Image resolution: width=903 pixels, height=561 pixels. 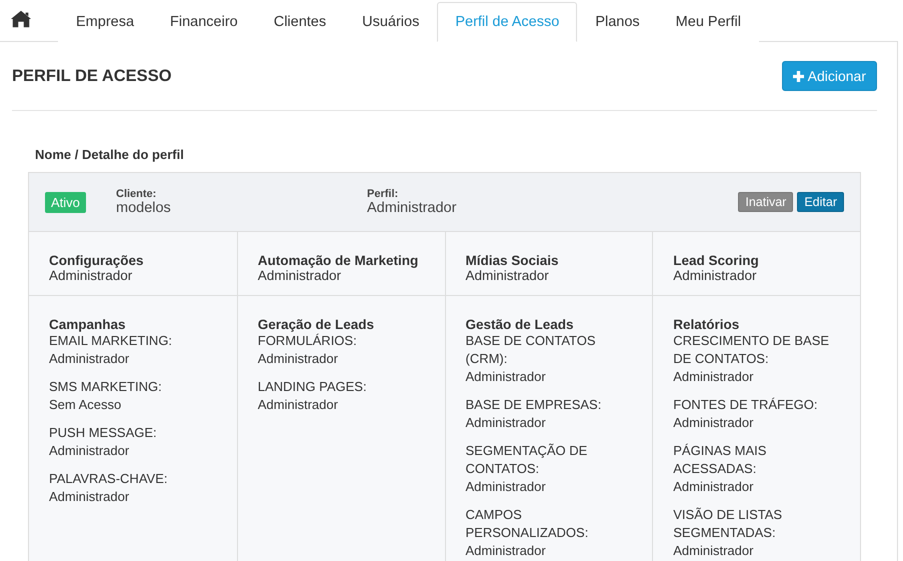 What do you see at coordinates (720, 460) in the screenshot?
I see `permission-label: PÁGINAS MAIS ACESSADAS:` at bounding box center [720, 460].